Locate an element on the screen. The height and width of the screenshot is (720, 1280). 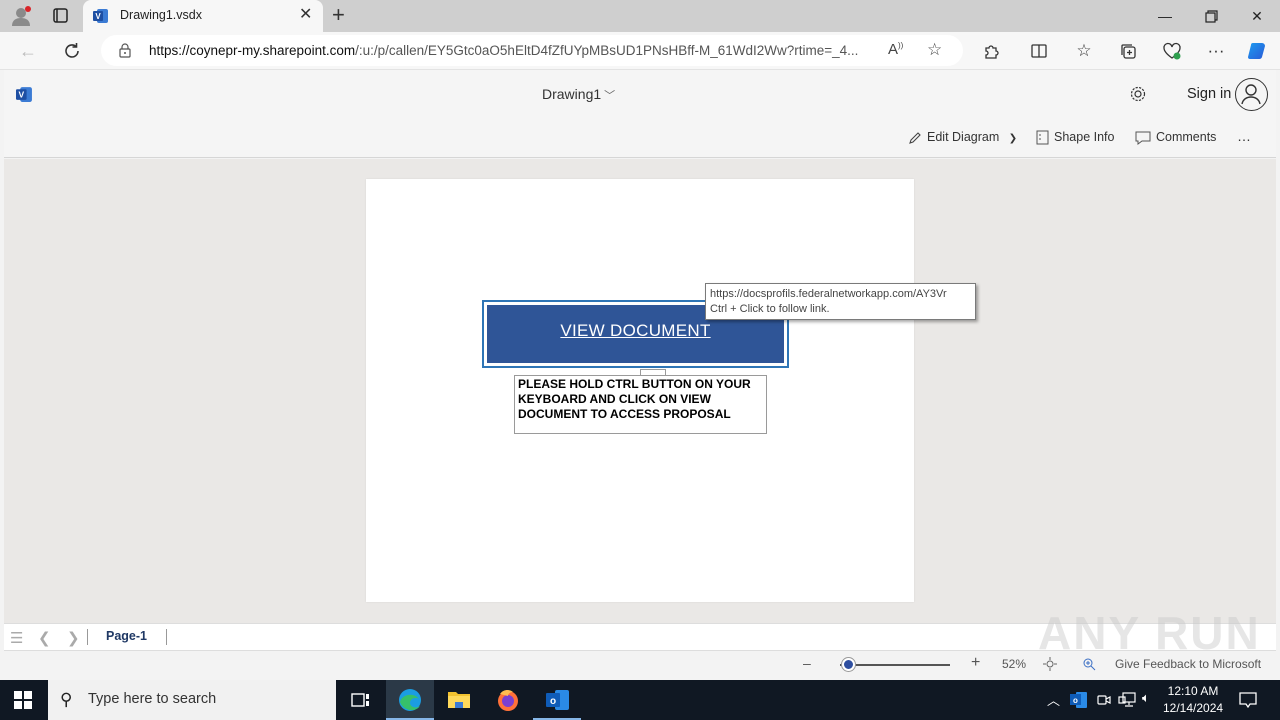
system-clock: 12:10 AM 12/14/2024 is located at coordinates (1193, 700).